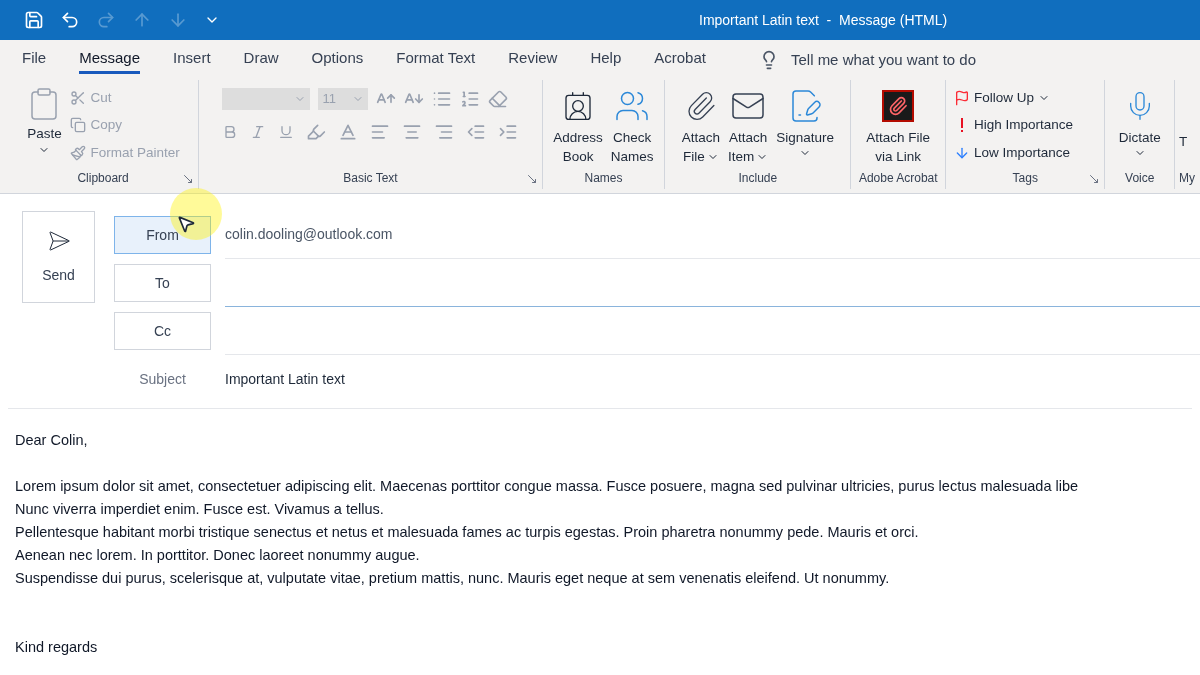 This screenshot has height=675, width=1200. I want to click on include-button: Attach Item, so click(748, 125).